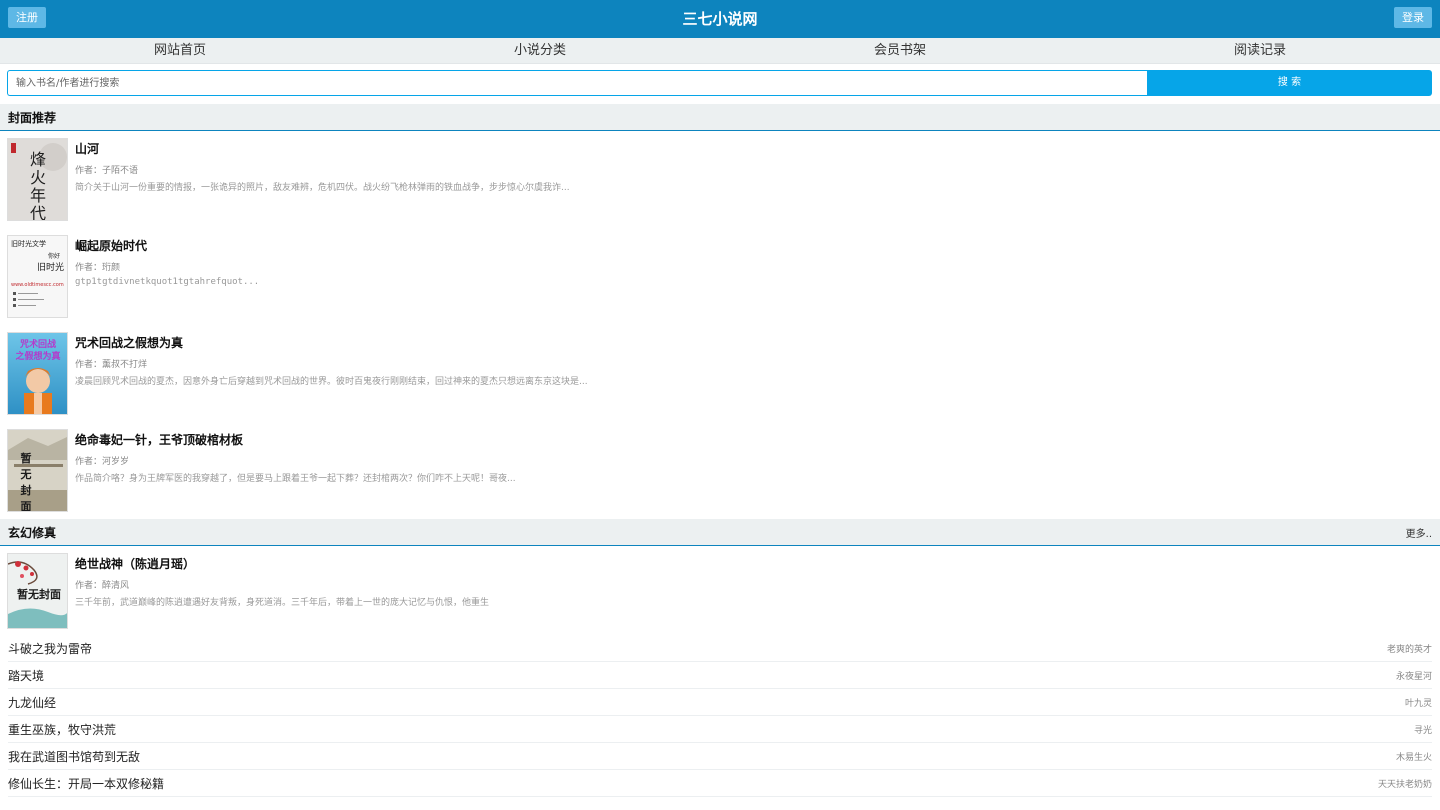 The height and width of the screenshot is (810, 1440). I want to click on section-header-recommend: 封面推荐, so click(720, 117).